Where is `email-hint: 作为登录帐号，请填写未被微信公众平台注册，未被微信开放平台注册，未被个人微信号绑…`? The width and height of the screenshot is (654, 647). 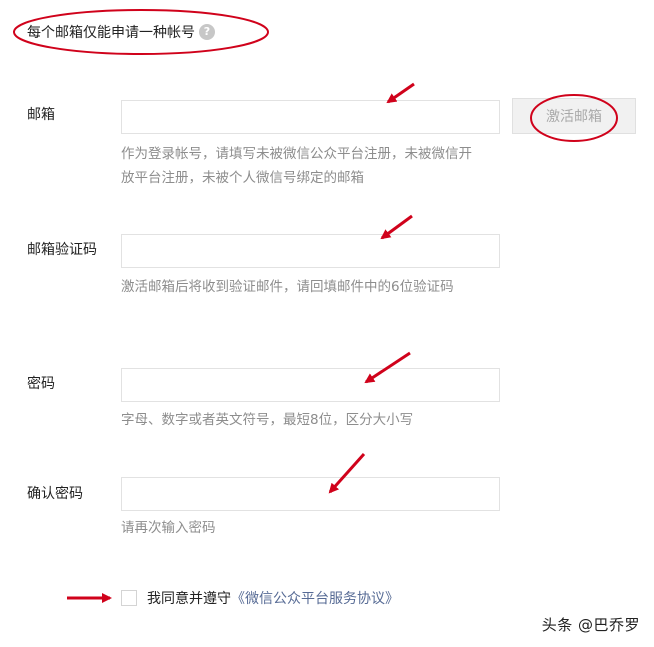
email-hint: 作为登录帐号，请填写未被微信公众平台注册，未被微信开放平台注册，未被个人微信号绑… is located at coordinates (296, 166).